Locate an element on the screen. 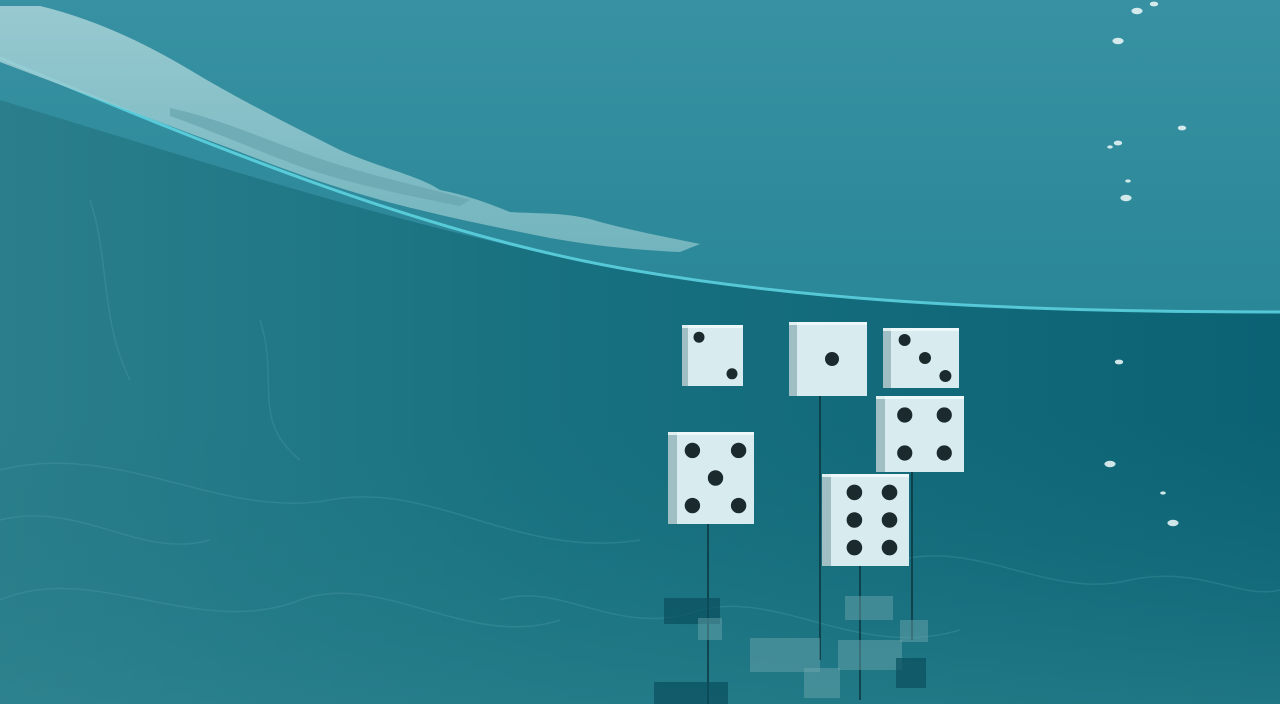 The image size is (1280, 704). die-three-top-edge is located at coordinates (921, 329).